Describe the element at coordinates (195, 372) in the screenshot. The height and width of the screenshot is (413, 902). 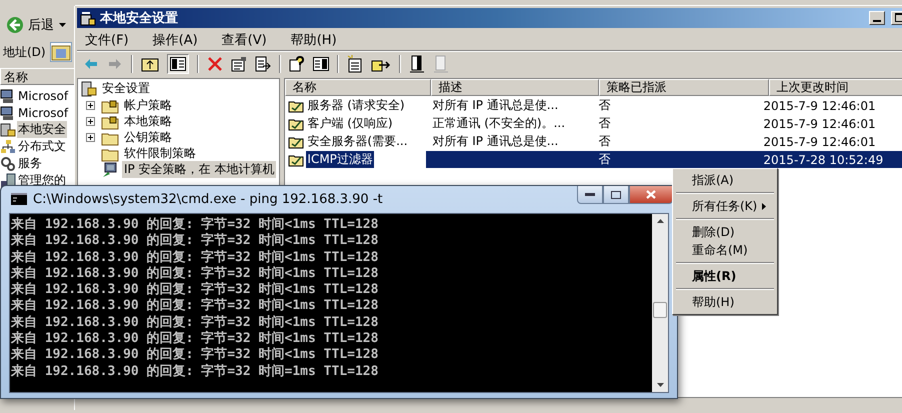
I see `console-line: 来自 192.168.3.90 的回复: 字节=32 时间=1ms TTL=128` at that location.